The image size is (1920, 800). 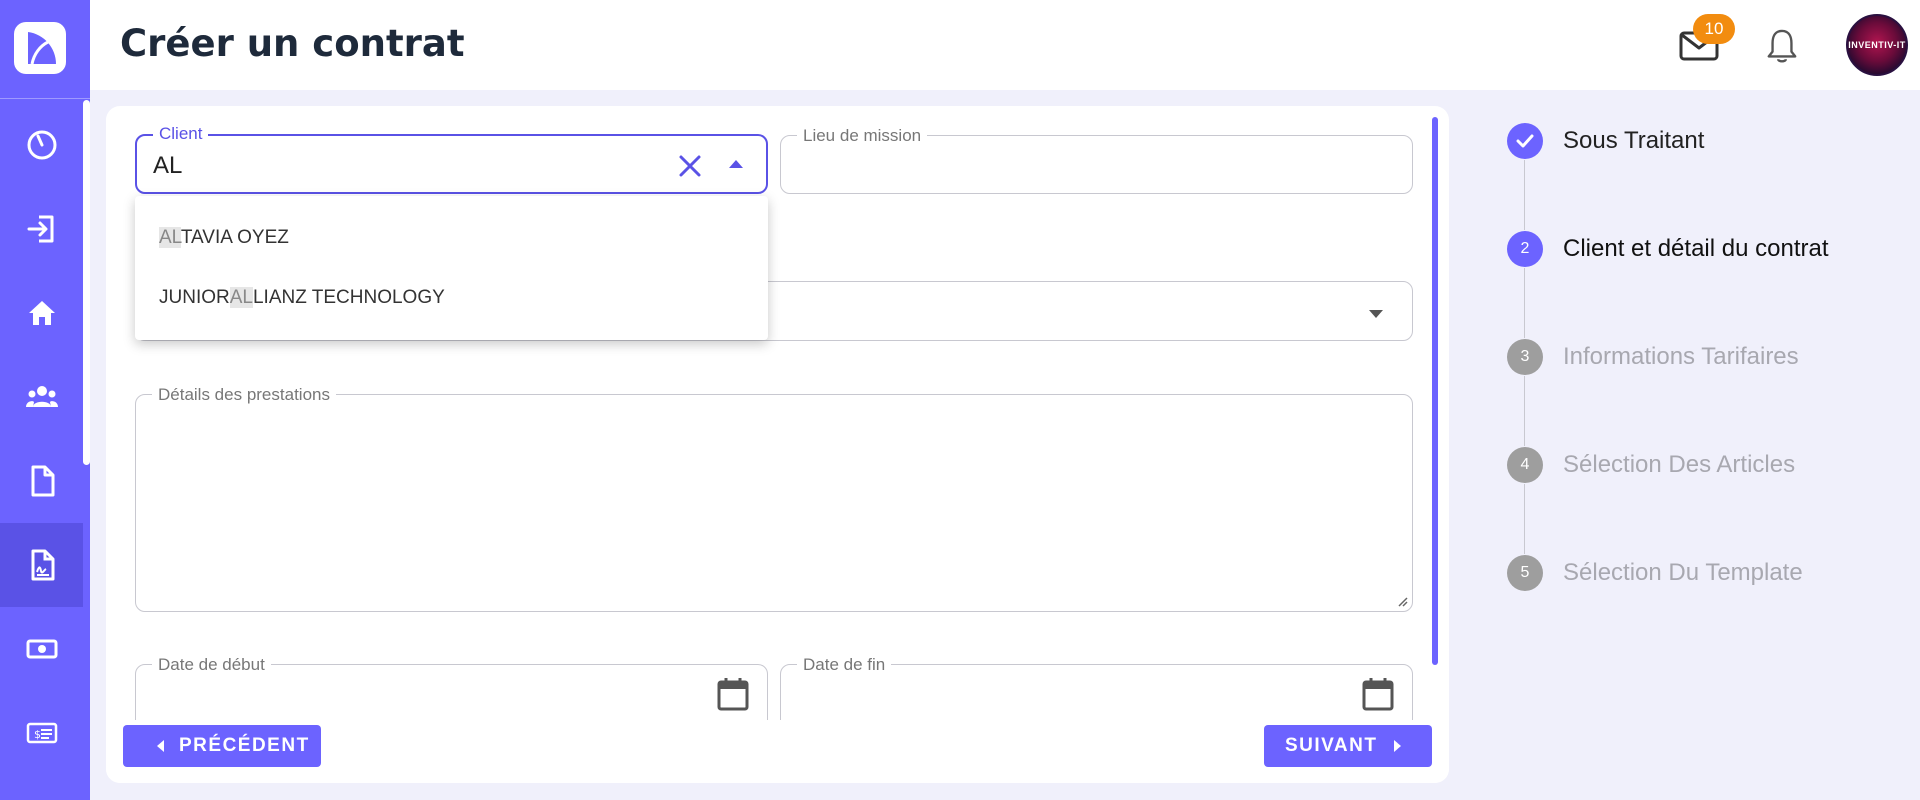 I want to click on document-icon, so click(x=42, y=481).